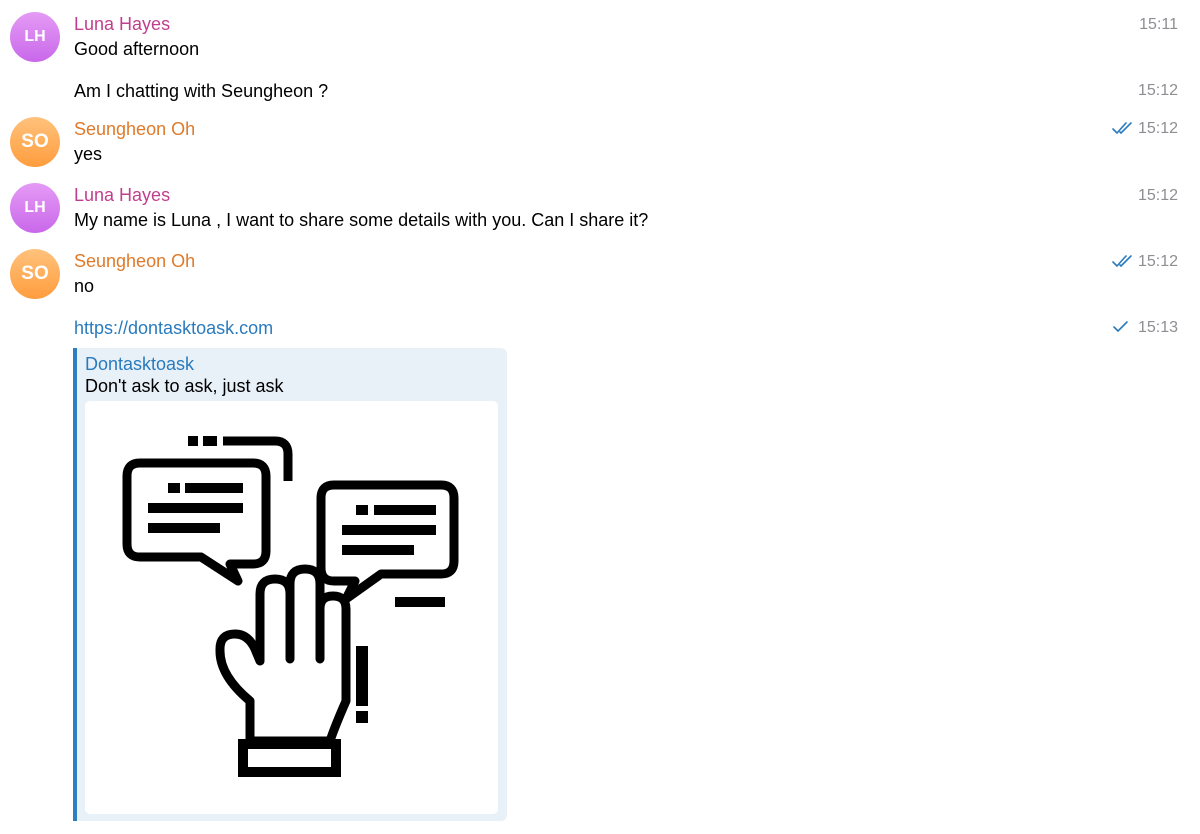 The height and width of the screenshot is (834, 1200). Describe the element at coordinates (88, 154) in the screenshot. I see `message-text: yes` at that location.